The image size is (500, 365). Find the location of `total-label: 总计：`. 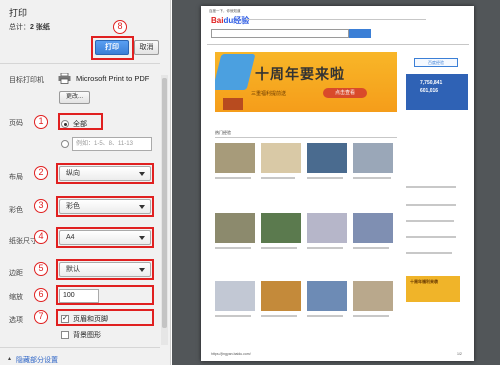

total-label: 总计： is located at coordinates (19, 27).